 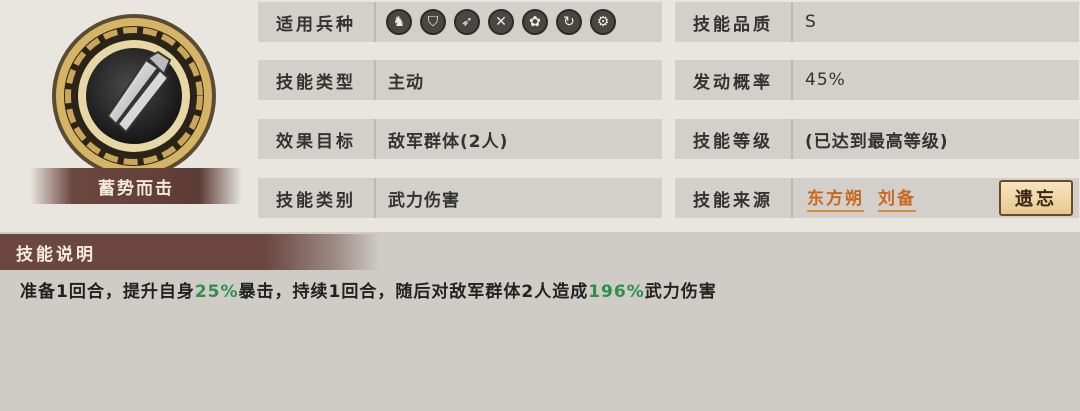 I want to click on category-value: 武力伤害, so click(x=424, y=200).